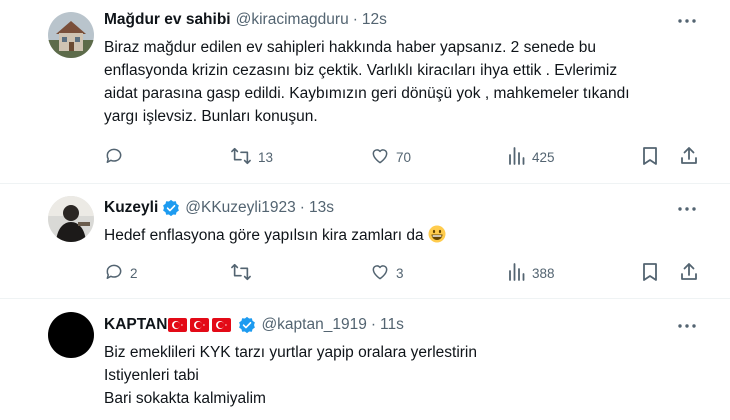 This screenshot has width=730, height=420. Describe the element at coordinates (185, 398) in the screenshot. I see `tweet-text-line: Bari sokakta kalmiyalim` at that location.